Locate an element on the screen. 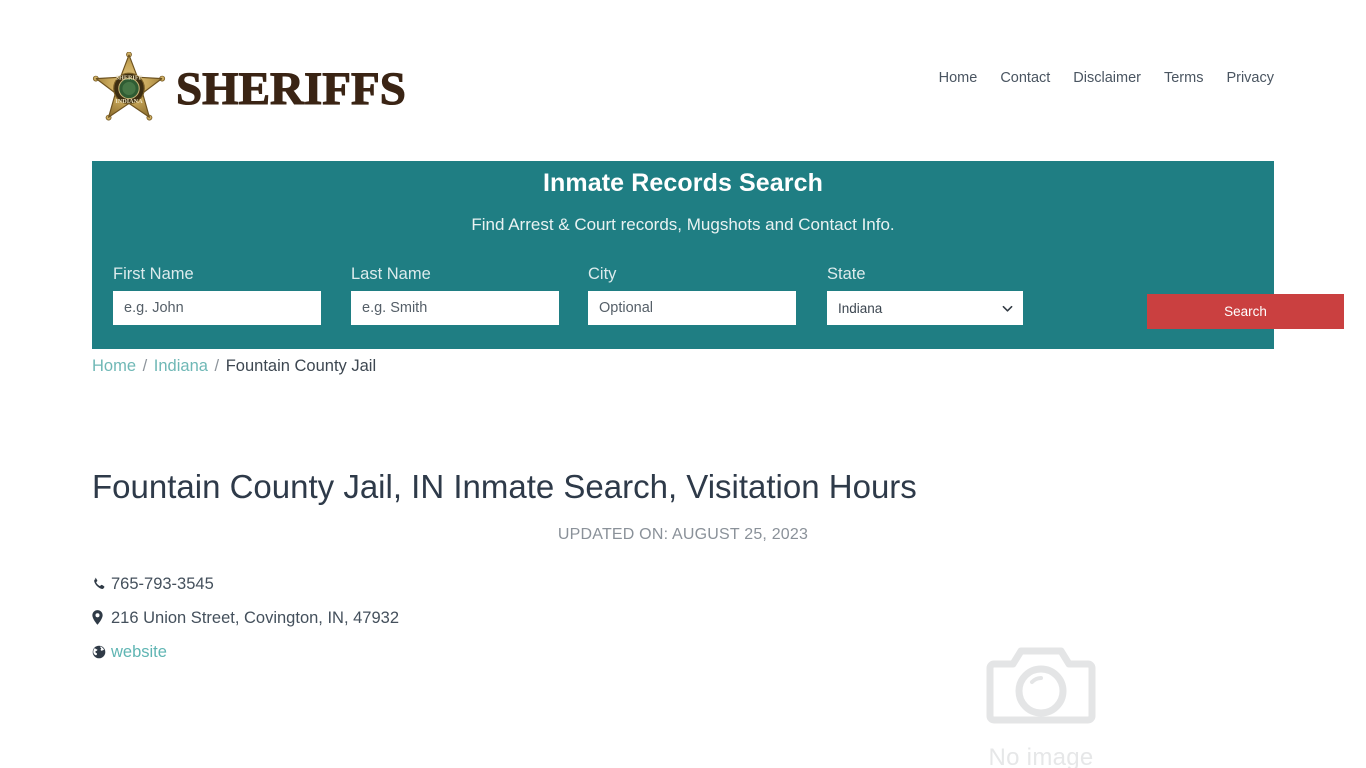 This screenshot has height=768, width=1366. facility-address: 216 Union Street, Covington, IN, 47932 is located at coordinates (255, 618).